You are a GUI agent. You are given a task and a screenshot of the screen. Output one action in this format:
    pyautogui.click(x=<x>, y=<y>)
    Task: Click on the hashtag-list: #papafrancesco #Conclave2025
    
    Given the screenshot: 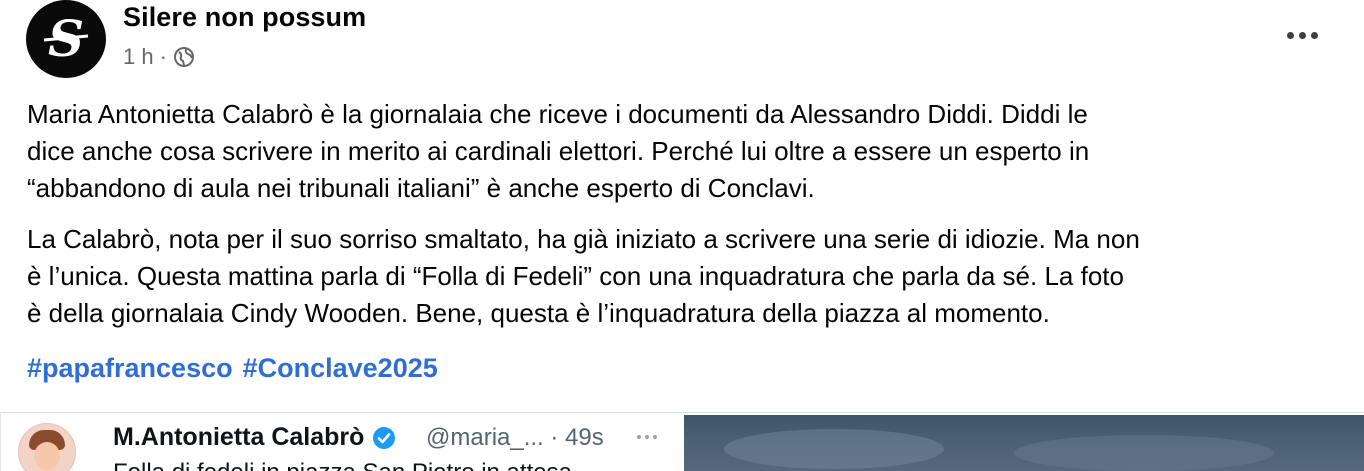 What is the action you would take?
    pyautogui.click(x=232, y=368)
    